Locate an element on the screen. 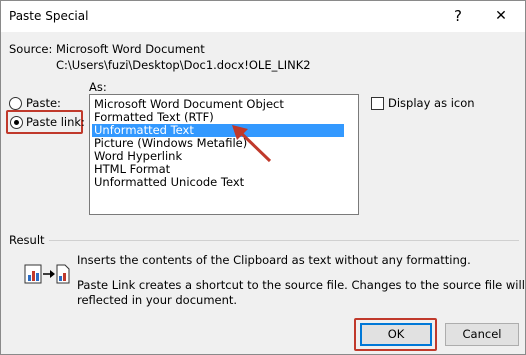 The image size is (526, 355). result-divider is located at coordinates (284, 240).